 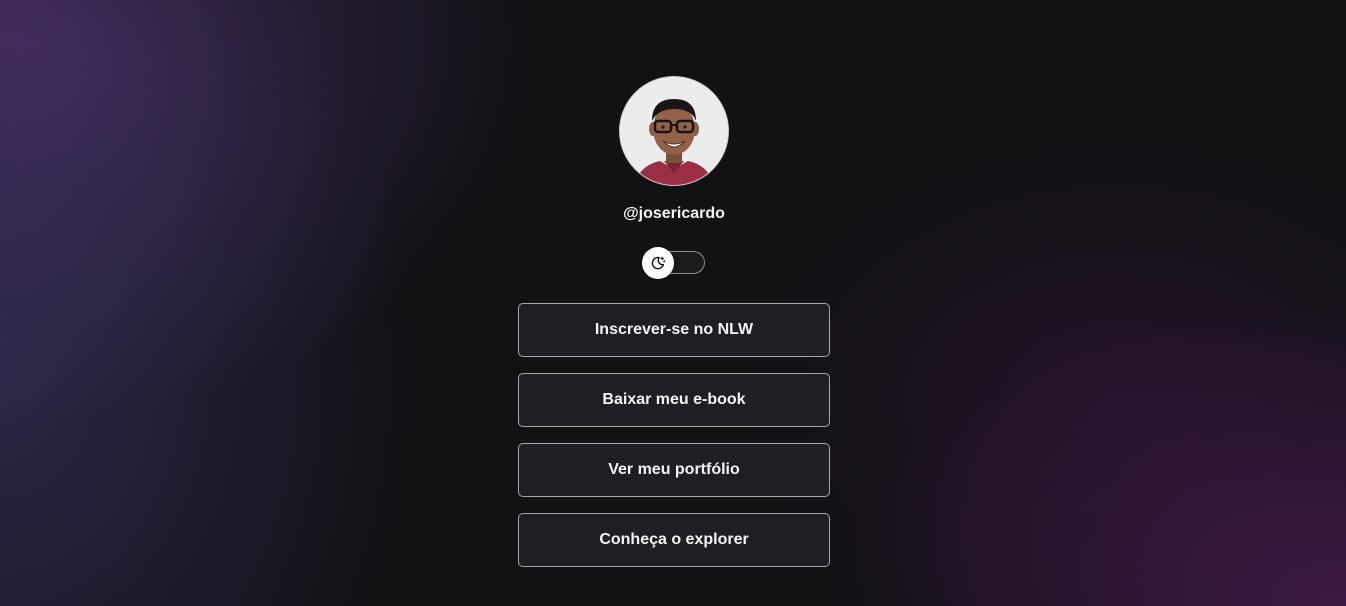 I want to click on profile-avatar, so click(x=674, y=131).